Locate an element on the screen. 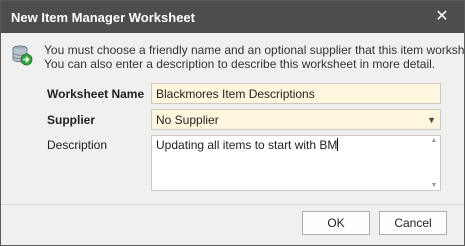 The image size is (465, 246). description-value: Updating all items to start with BM is located at coordinates (247, 145).